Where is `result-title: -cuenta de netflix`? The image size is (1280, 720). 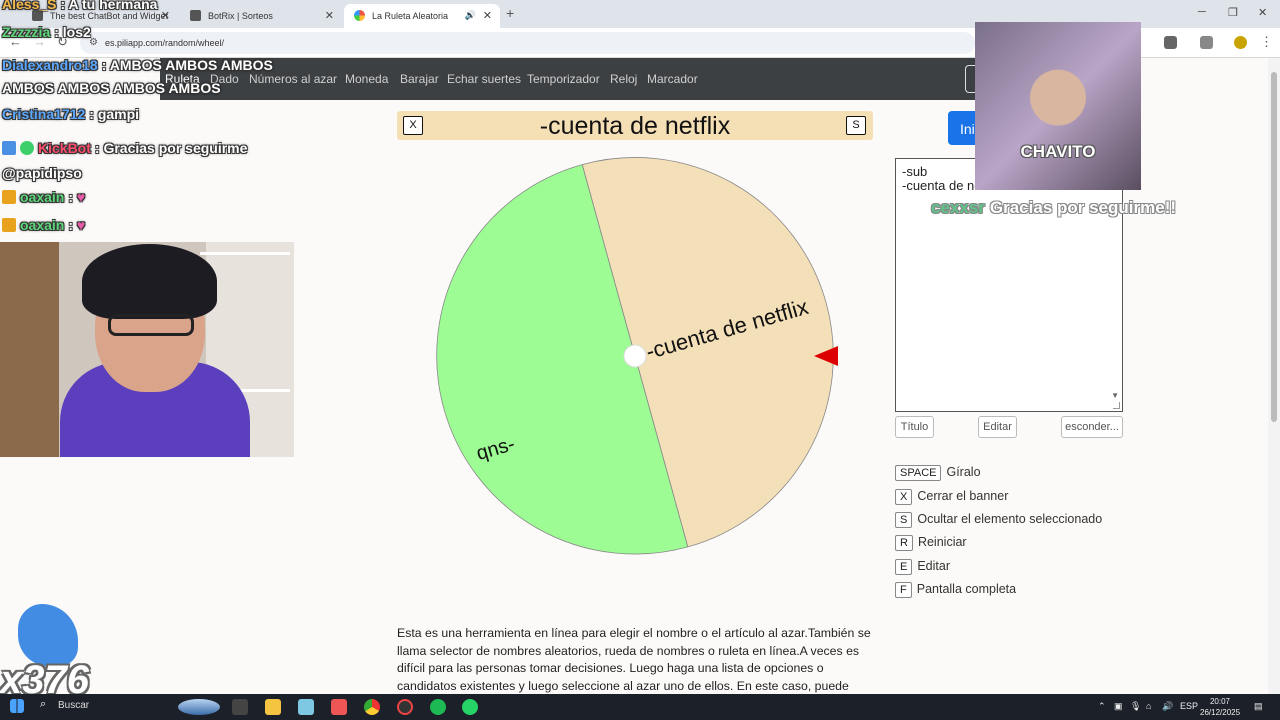 result-title: -cuenta de netflix is located at coordinates (635, 126).